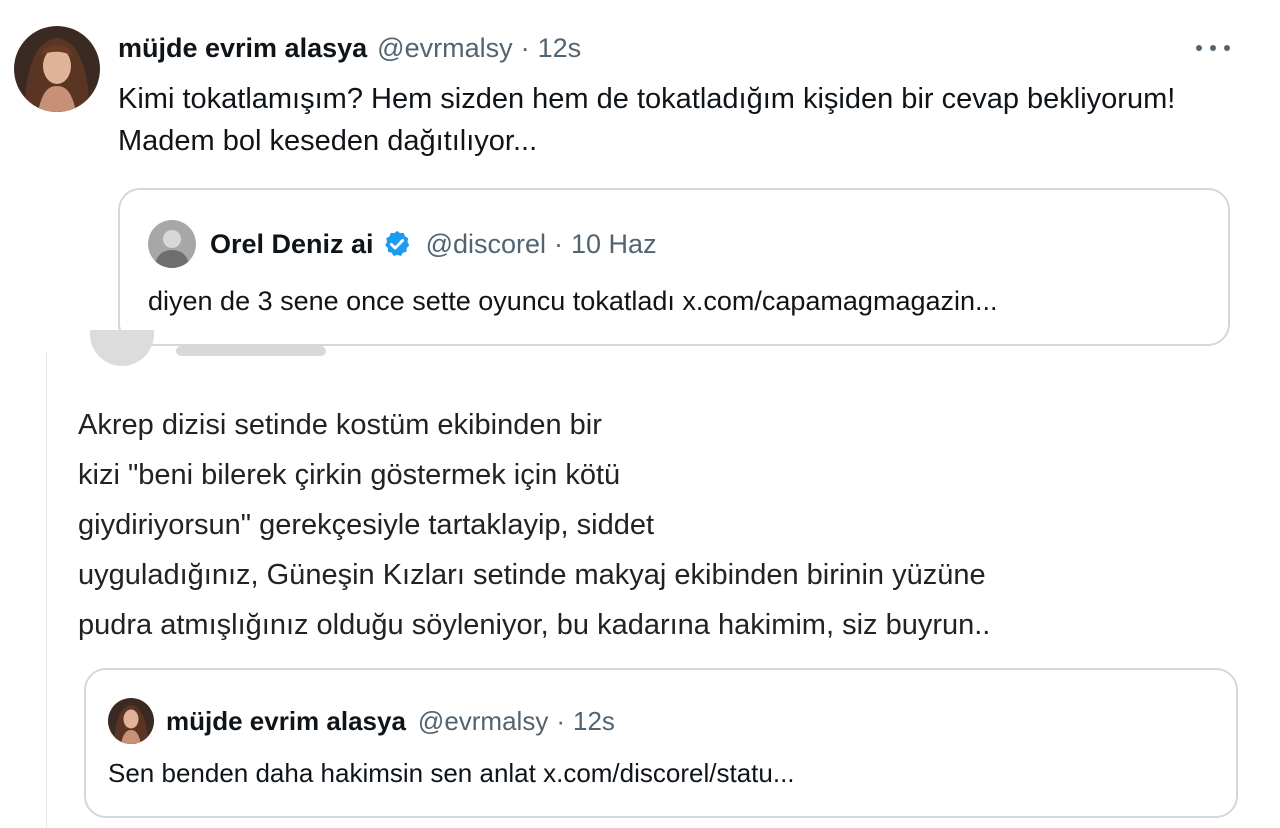  What do you see at coordinates (444, 48) in the screenshot?
I see `author-handle: @evrmalsy` at bounding box center [444, 48].